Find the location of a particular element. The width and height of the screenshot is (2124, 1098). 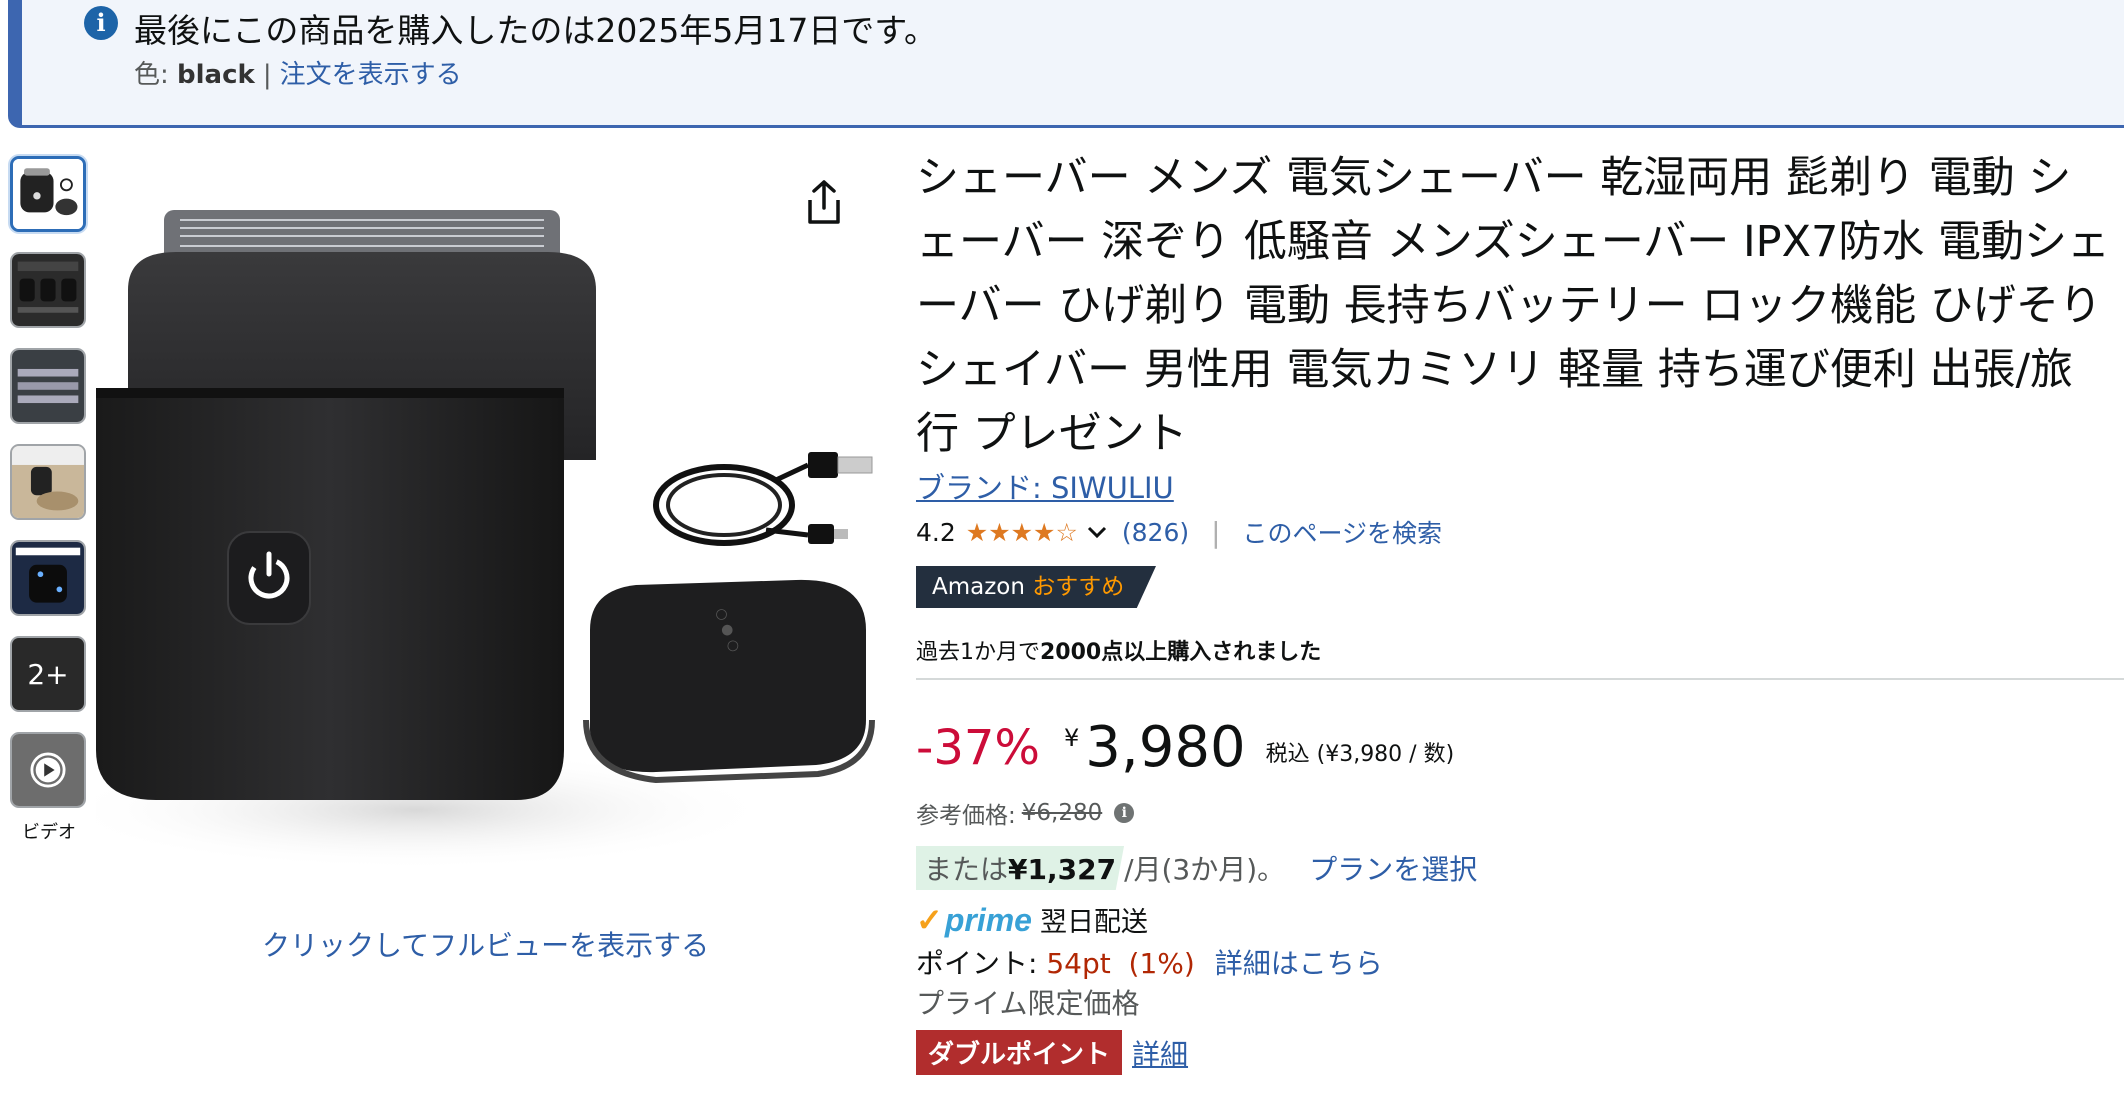

purchase-details: 色: black | 注文を表示する is located at coordinates (298, 72).